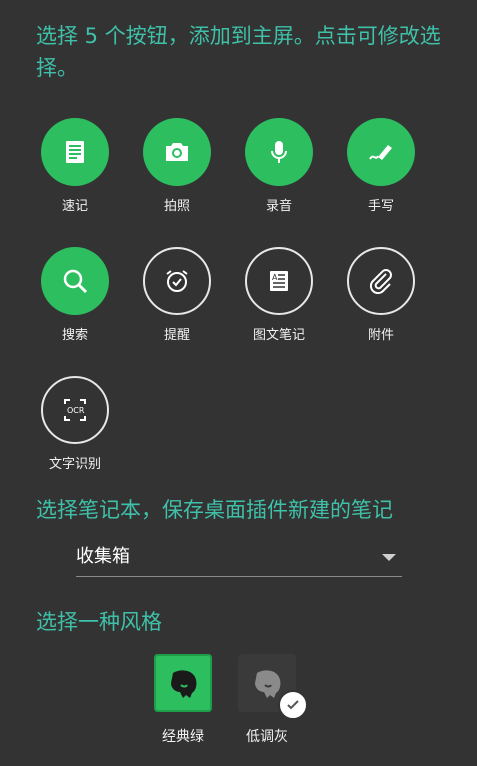 The height and width of the screenshot is (766, 477). I want to click on style-option-low-gray: 低调灰, so click(267, 700).